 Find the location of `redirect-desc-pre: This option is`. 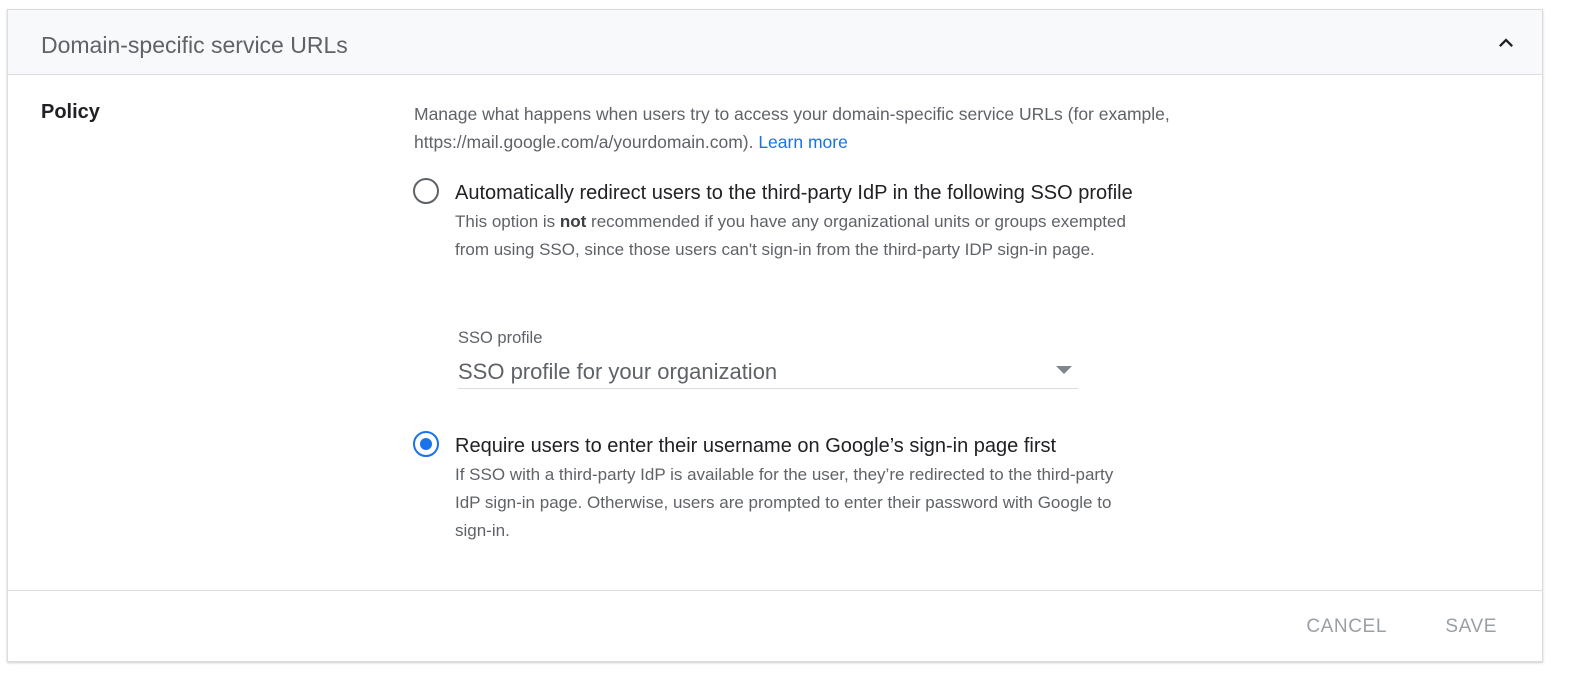

redirect-desc-pre: This option is is located at coordinates (507, 221).